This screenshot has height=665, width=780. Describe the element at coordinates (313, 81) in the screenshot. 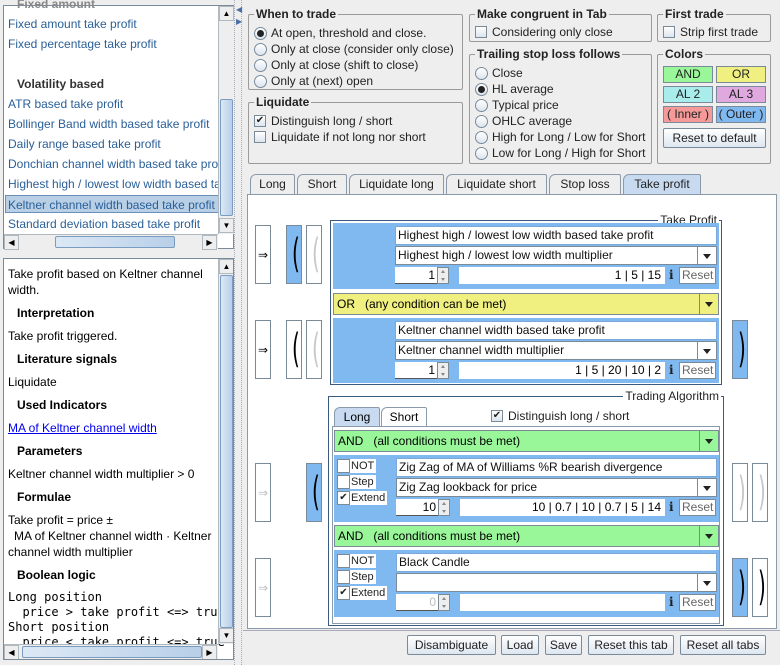

I see `radio-only-next-open: Only at (next) open` at that location.